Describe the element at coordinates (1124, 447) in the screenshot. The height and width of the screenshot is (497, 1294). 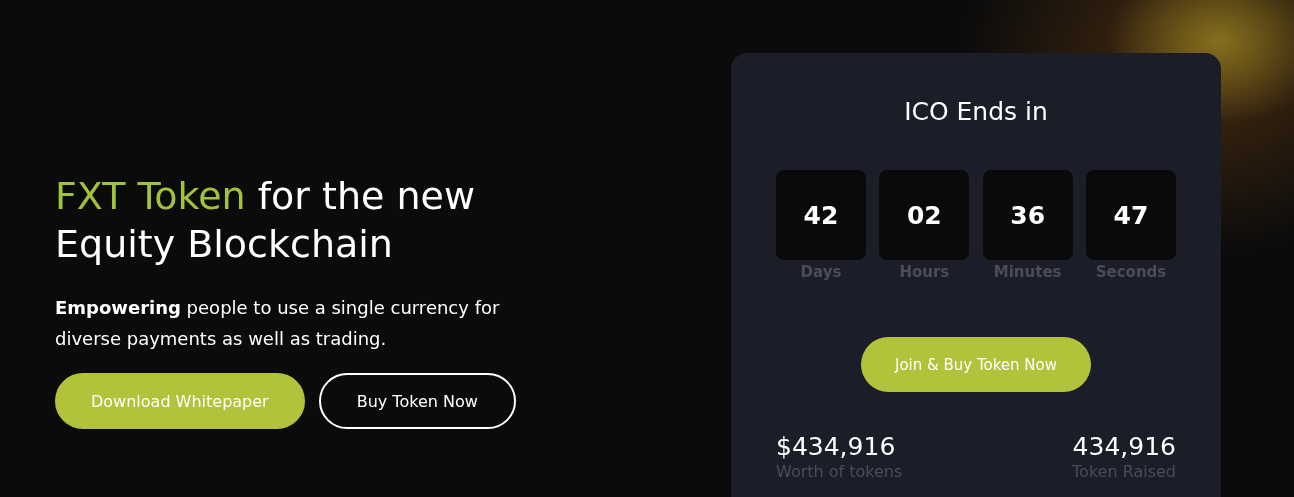
I see `stat-value: 434,916` at that location.